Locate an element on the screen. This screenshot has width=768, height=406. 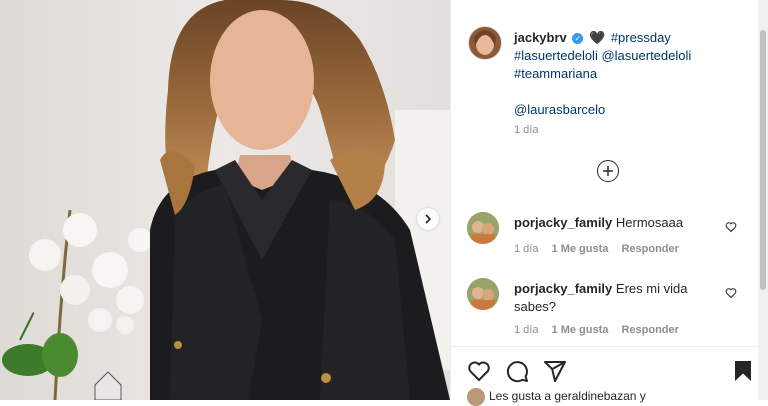
mention-lasuertedeloli: @lasuertedeloli is located at coordinates (646, 55).